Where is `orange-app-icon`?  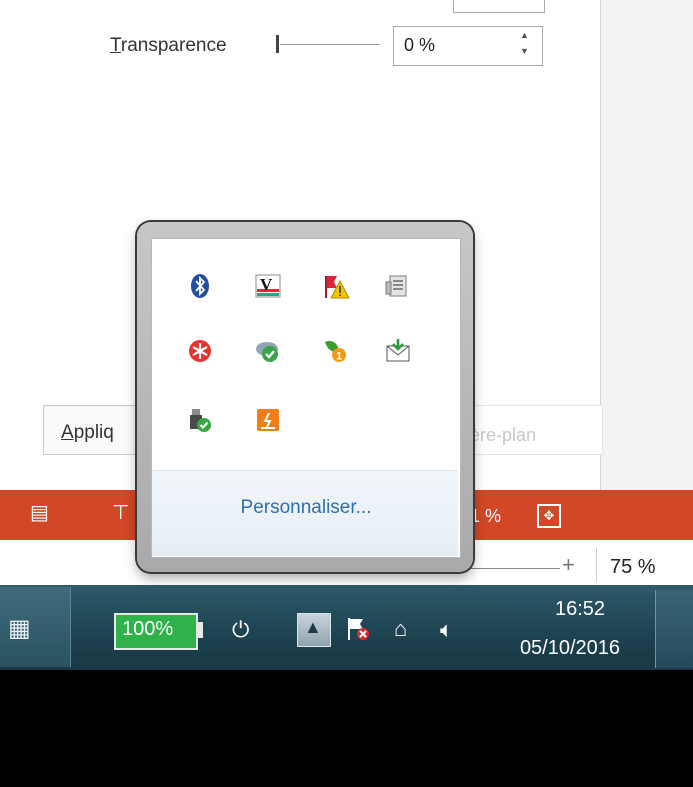 orange-app-icon is located at coordinates (268, 420).